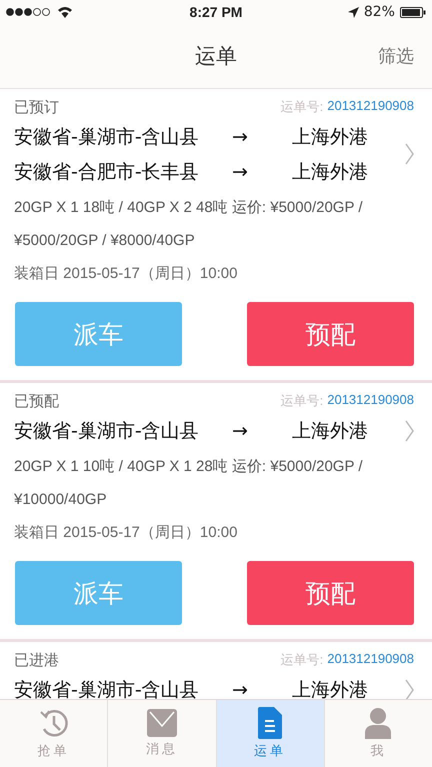  I want to click on cargo-and-price: 20GP X 1 10吨 / 40GP X 1 28吨 运价: ¥5000/20GP / ¥10000/40GP, so click(189, 483).